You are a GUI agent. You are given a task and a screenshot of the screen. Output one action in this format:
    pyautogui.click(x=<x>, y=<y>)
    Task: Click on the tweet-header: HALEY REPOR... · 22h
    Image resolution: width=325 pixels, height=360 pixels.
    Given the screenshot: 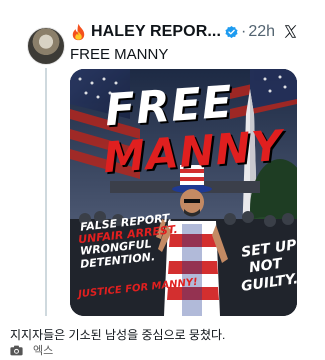 What is the action you would take?
    pyautogui.click(x=190, y=32)
    